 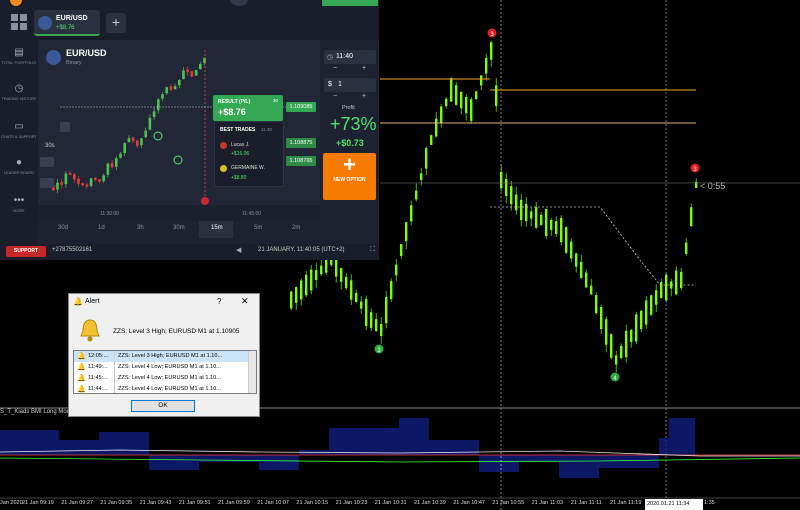 What do you see at coordinates (709, 503) in the screenshot?
I see `time-axis-tail-label: 1:35` at bounding box center [709, 503].